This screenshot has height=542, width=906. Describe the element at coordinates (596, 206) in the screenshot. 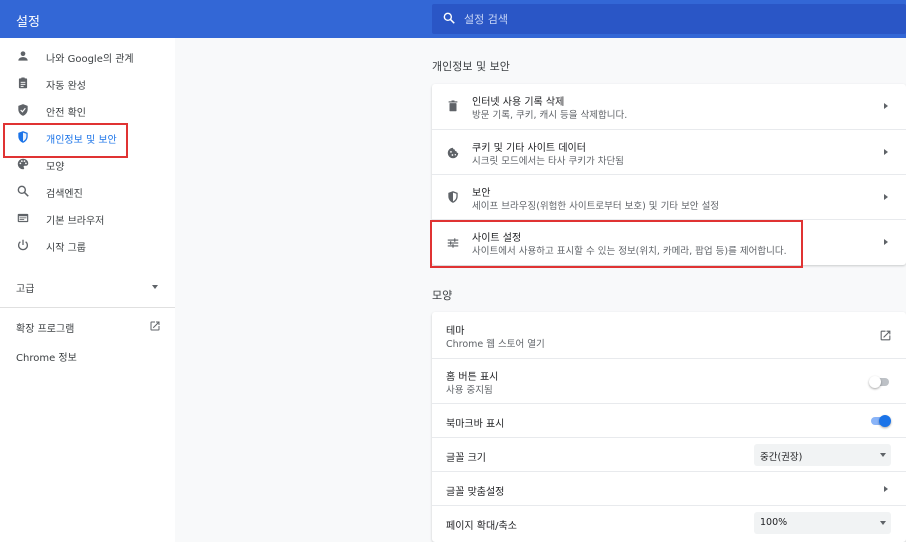

I see `row-subtitle: 세이프 브라우징(위험한 사이트로부터 보호) 및 기타 보안 설정` at that location.